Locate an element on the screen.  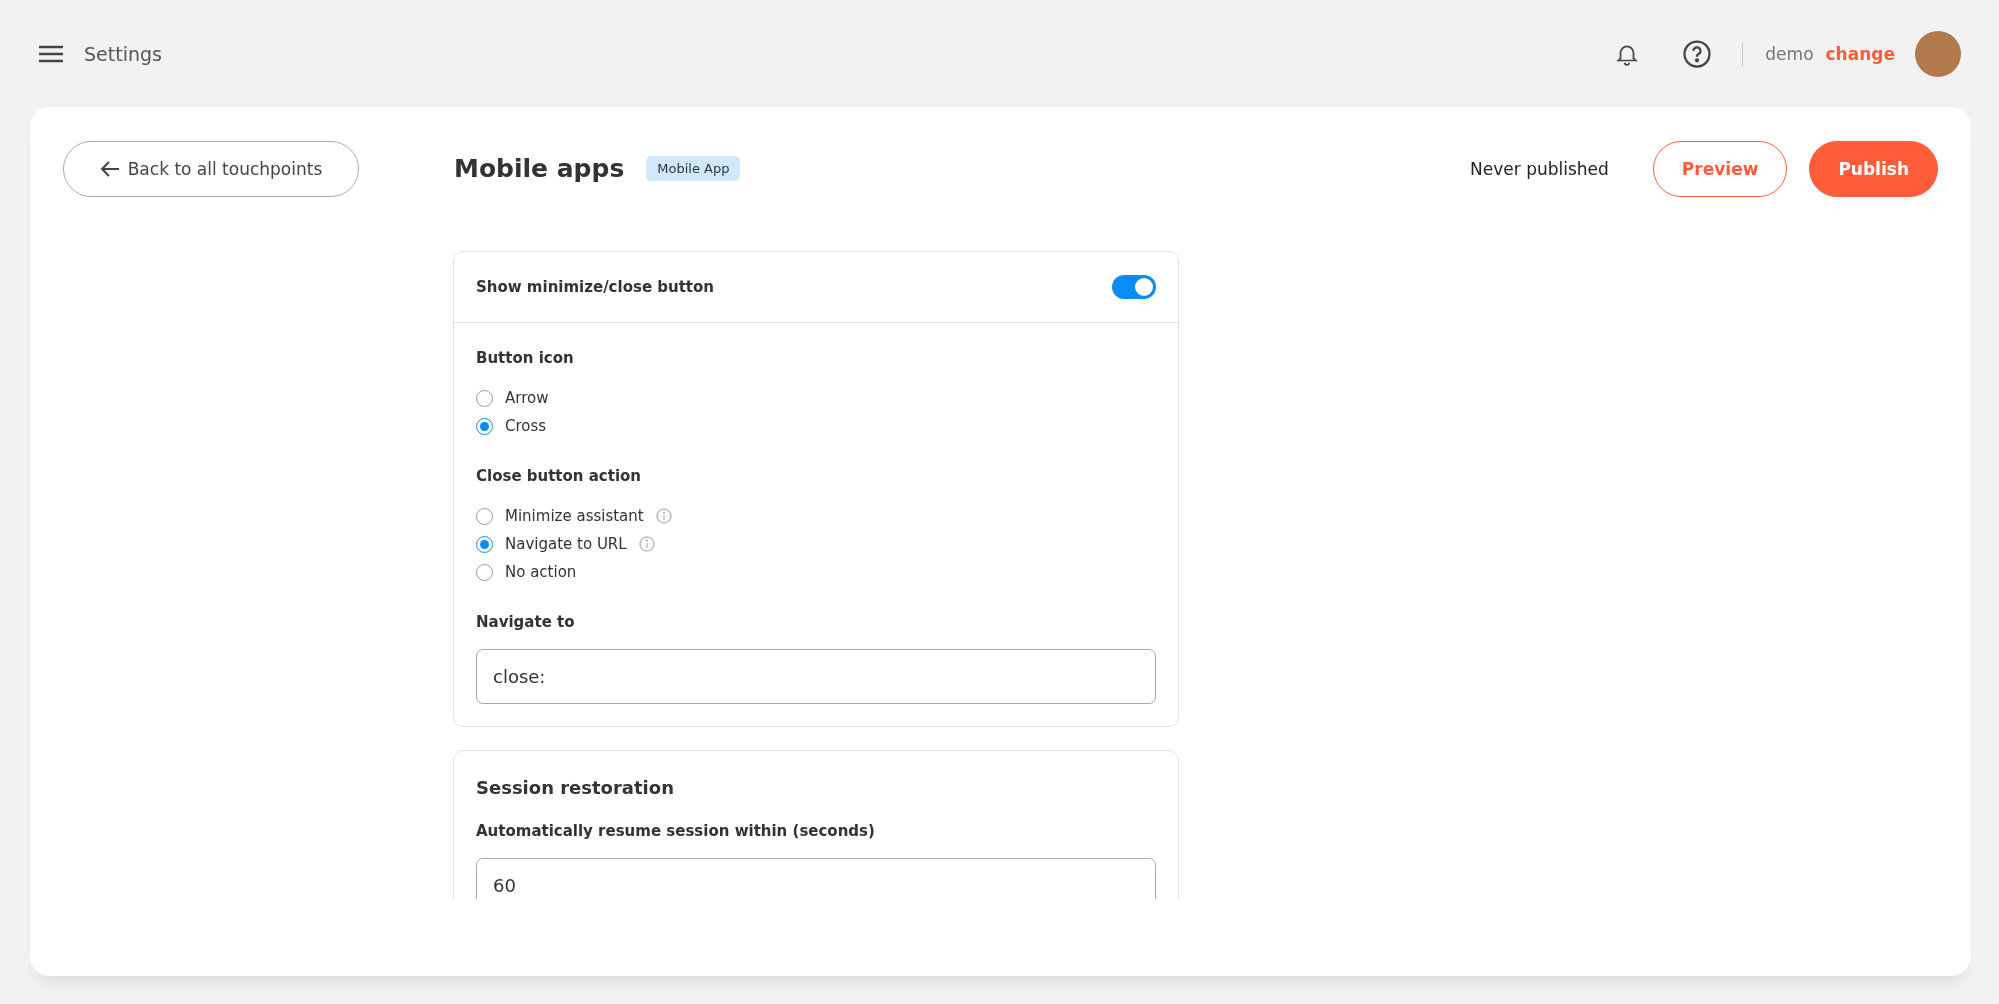
section-title: Session restoration is located at coordinates (575, 787).